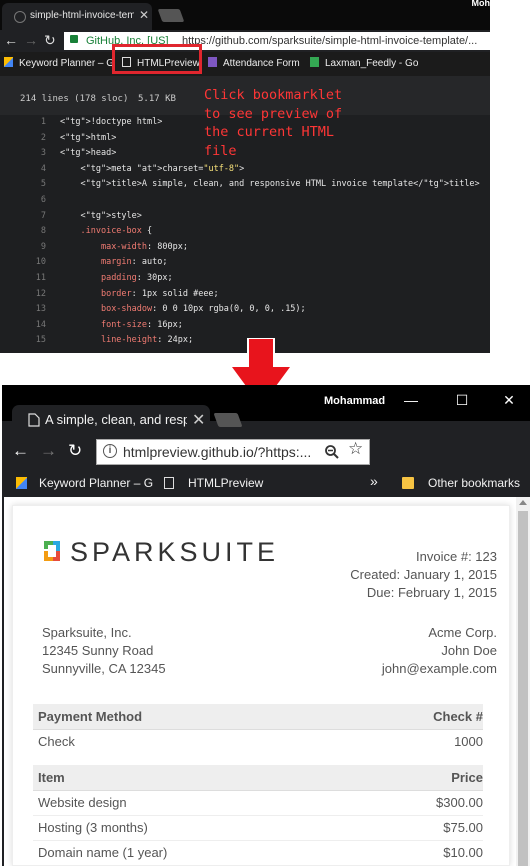 The width and height of the screenshot is (530, 866). I want to click on from-company: Sparksuite, Inc., so click(87, 632).